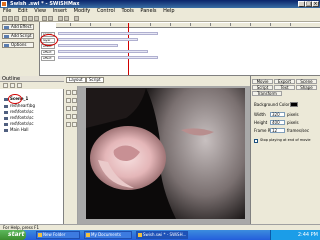  Describe the element at coordinates (76, 80) in the screenshot. I see `tab-layout: Layout` at that location.